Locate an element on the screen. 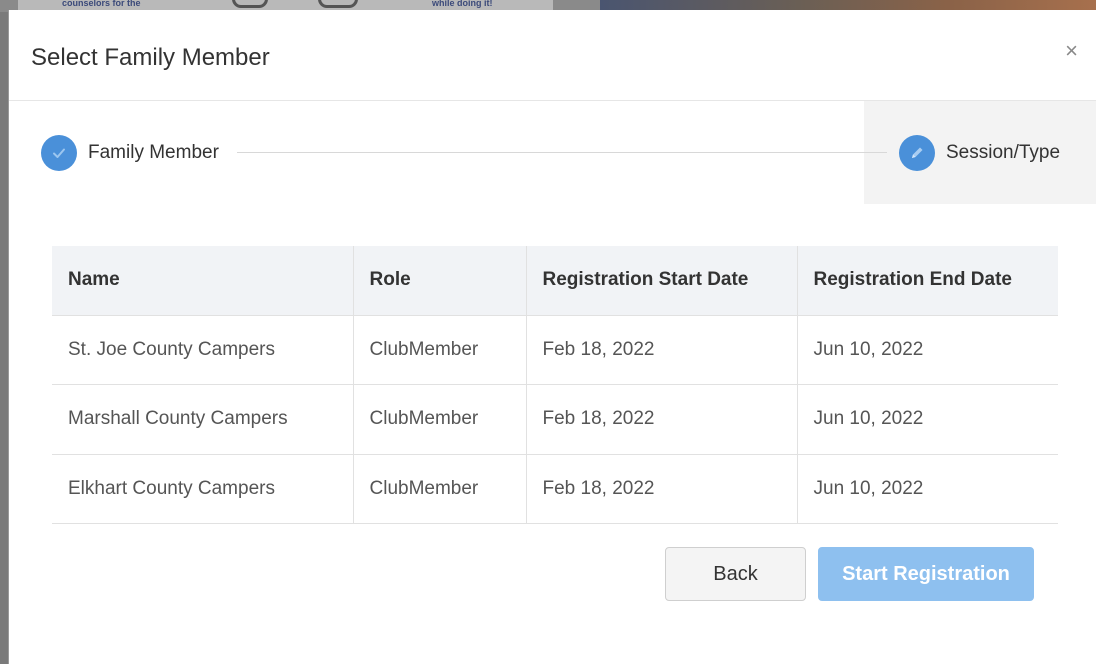  cell-name: Marshall County Campers is located at coordinates (203, 419).